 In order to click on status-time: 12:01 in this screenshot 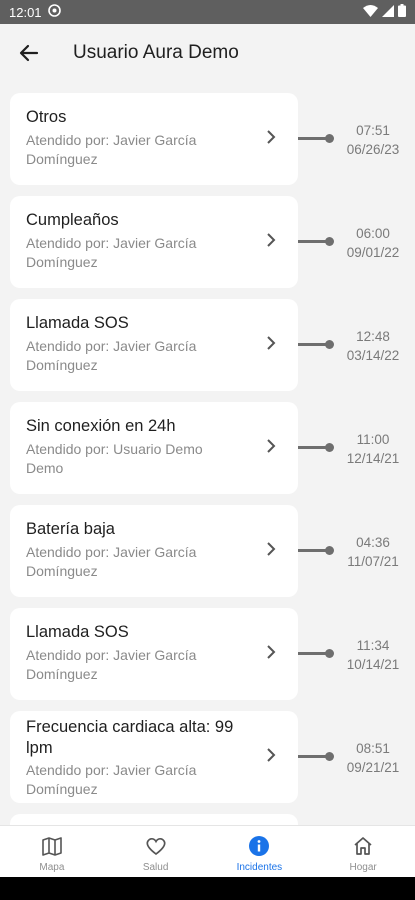, I will do `click(25, 12)`.